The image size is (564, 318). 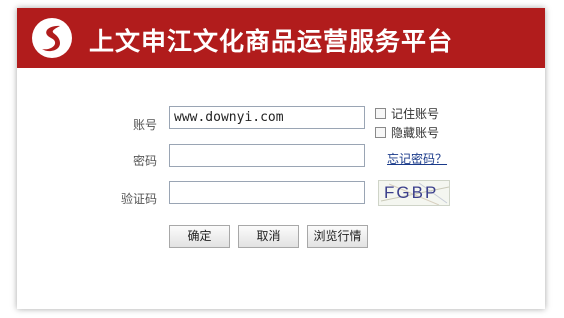 What do you see at coordinates (144, 161) in the screenshot?
I see `password-label: 密码` at bounding box center [144, 161].